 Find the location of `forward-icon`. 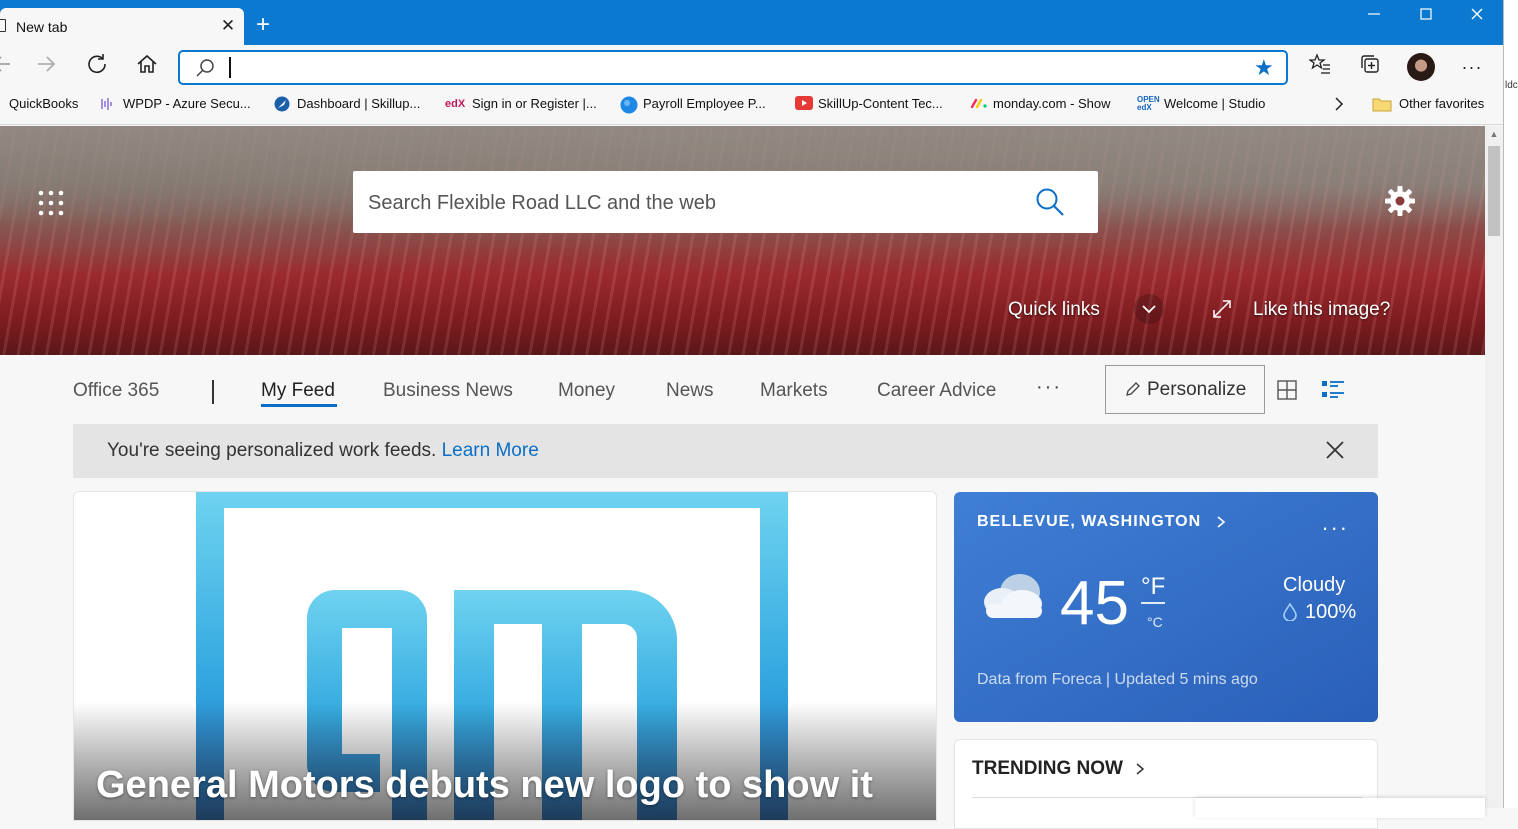

forward-icon is located at coordinates (47, 66).